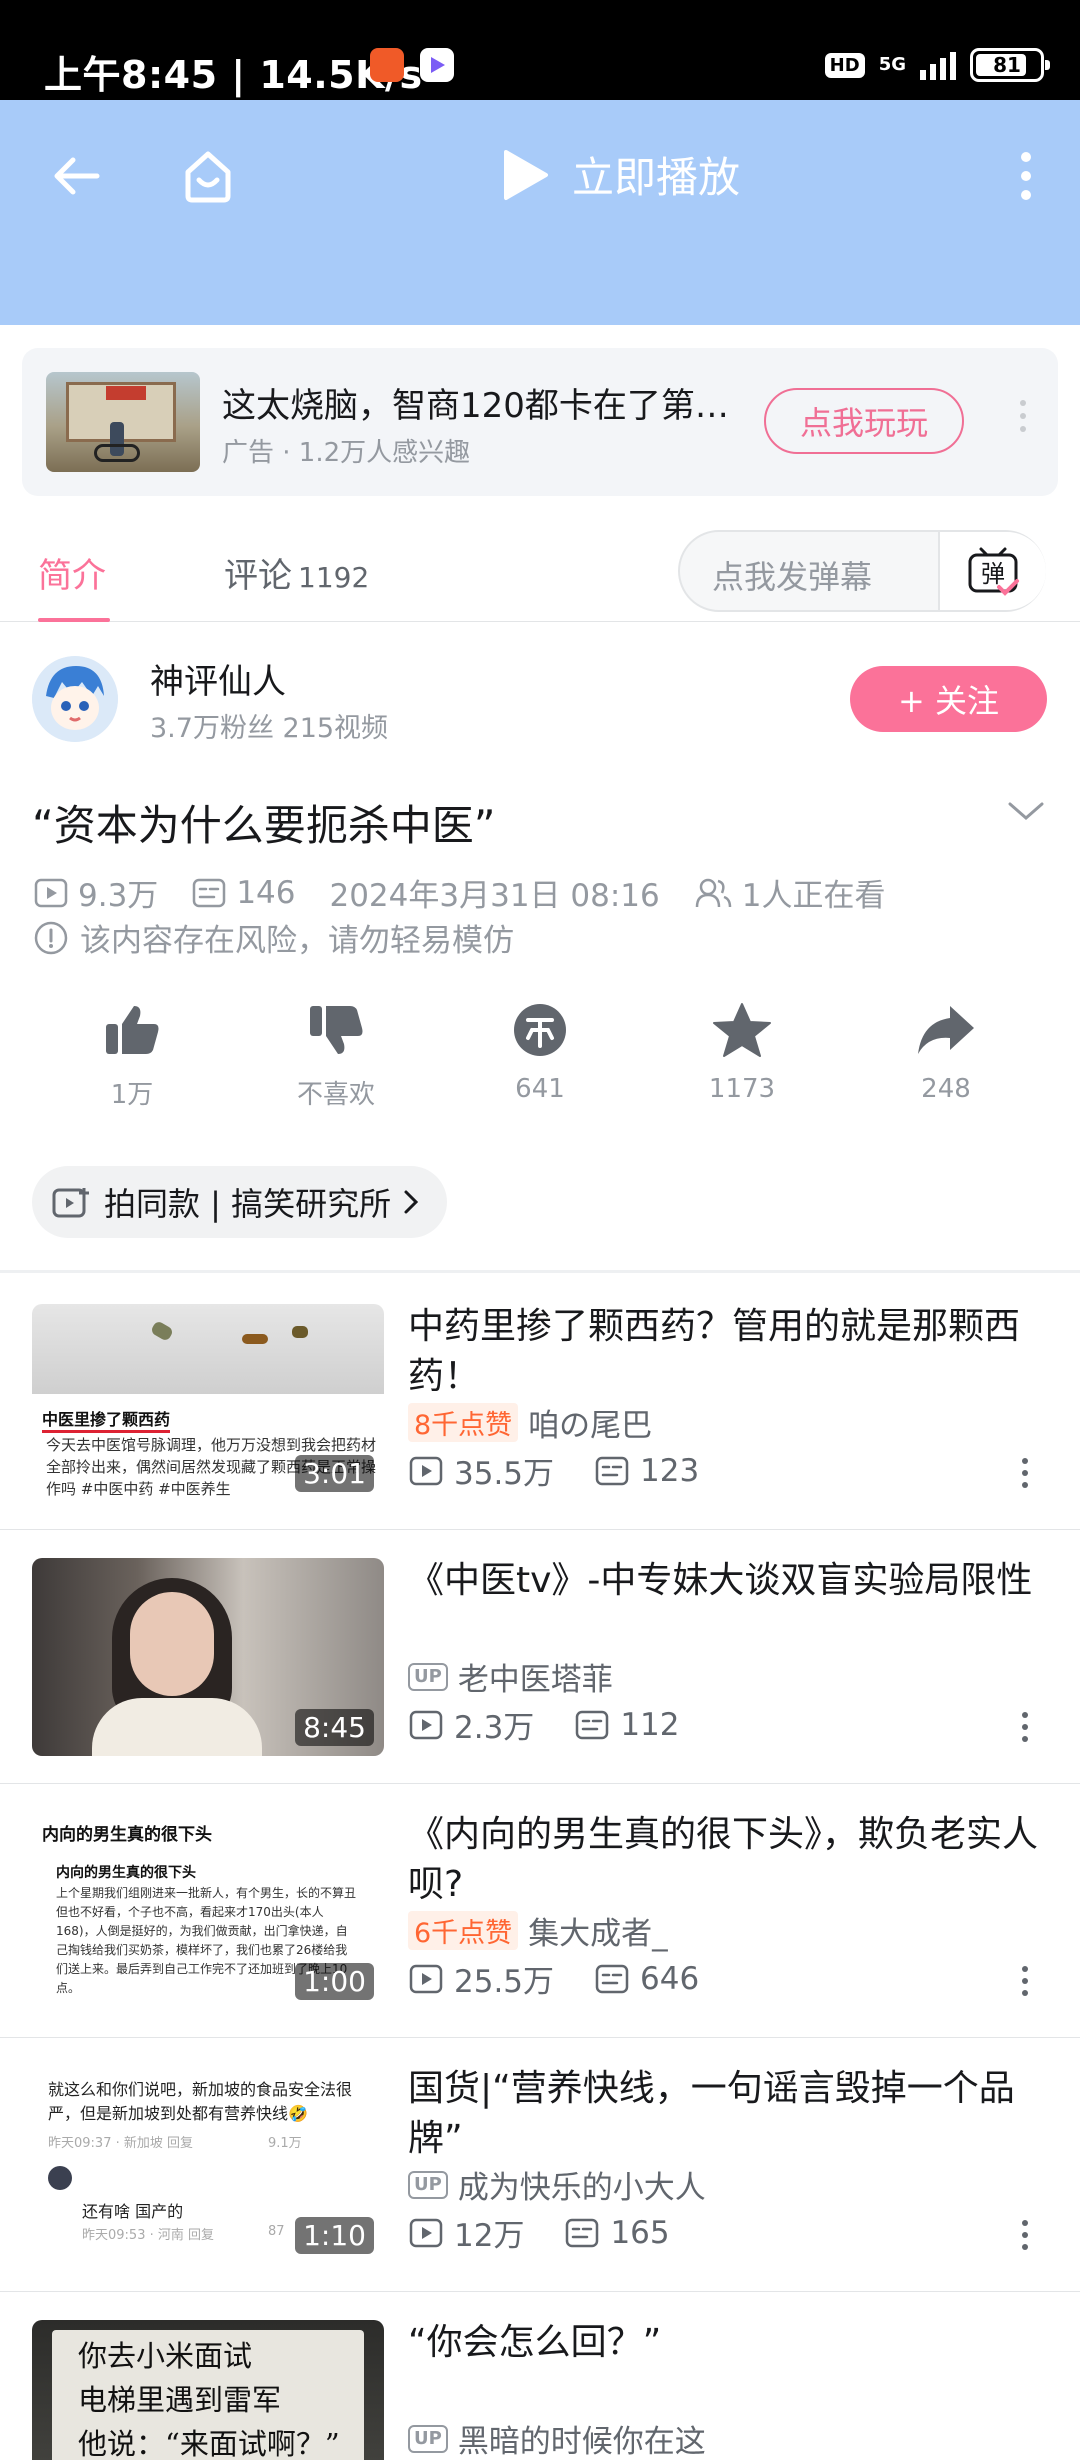 The width and height of the screenshot is (1080, 2460). I want to click on video-stats: 25.5万 646, so click(553, 1978).